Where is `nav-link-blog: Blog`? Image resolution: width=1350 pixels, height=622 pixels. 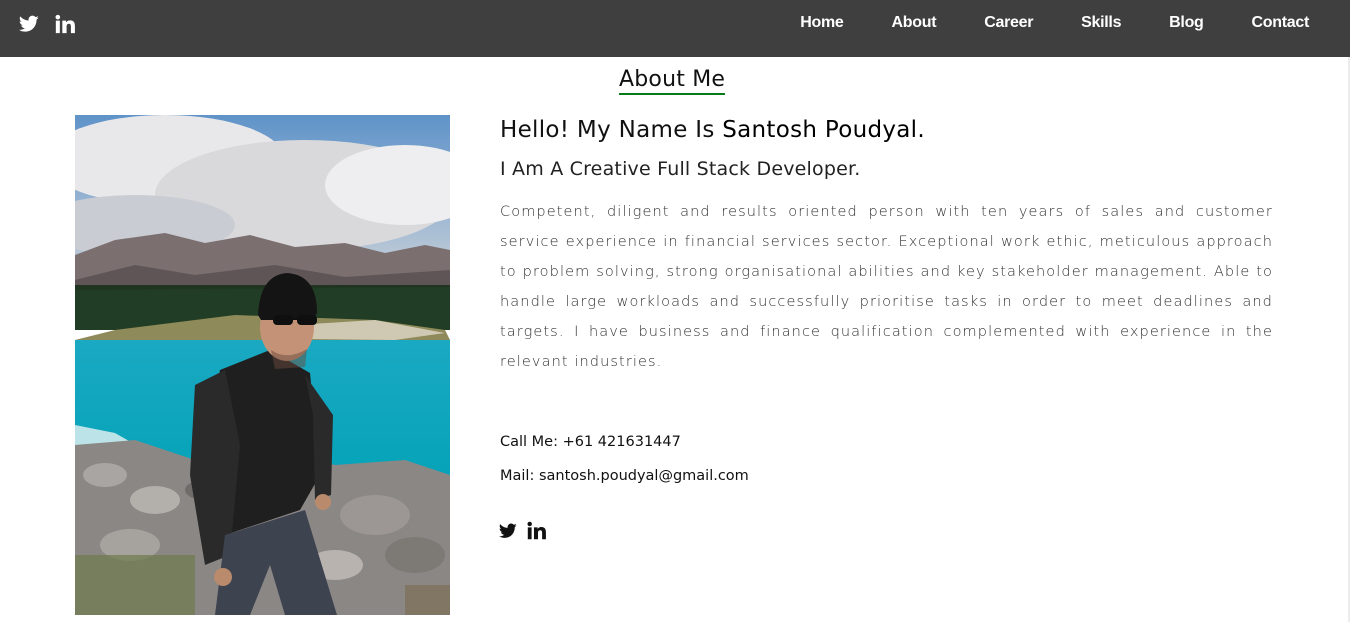 nav-link-blog: Blog is located at coordinates (1186, 23).